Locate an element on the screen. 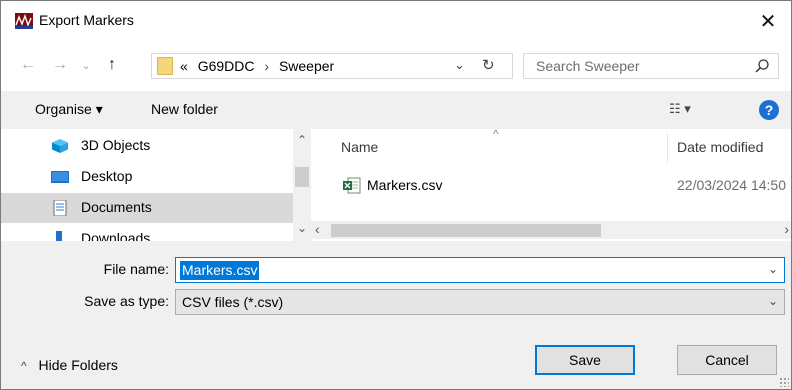 This screenshot has width=792, height=390. column-divider is located at coordinates (667, 148).